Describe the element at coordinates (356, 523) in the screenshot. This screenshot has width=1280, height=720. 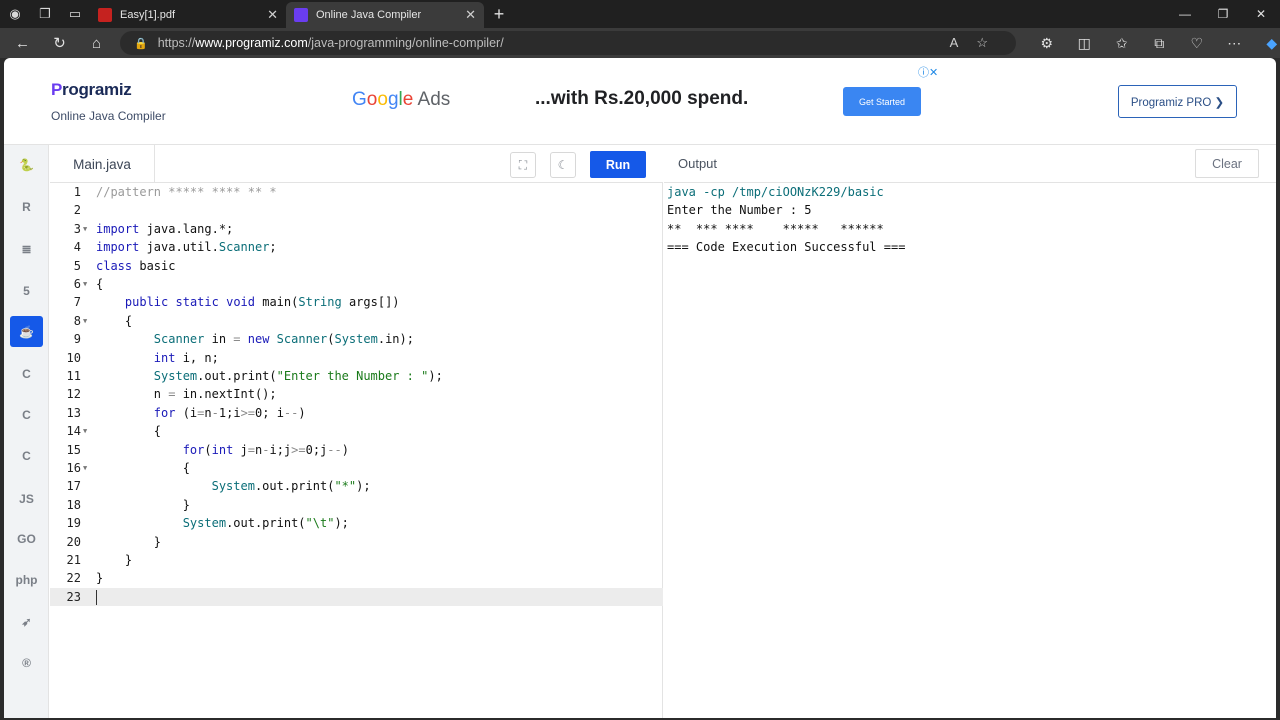
I see `code-line: 19 System.out.print("\t");` at that location.